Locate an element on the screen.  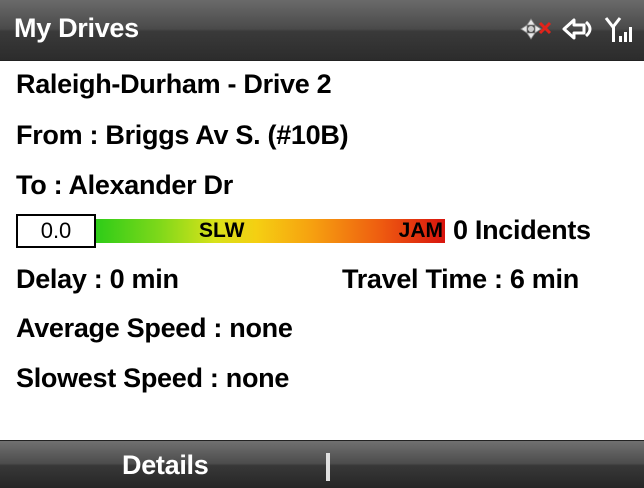
signal-strength-icon is located at coordinates (620, 29).